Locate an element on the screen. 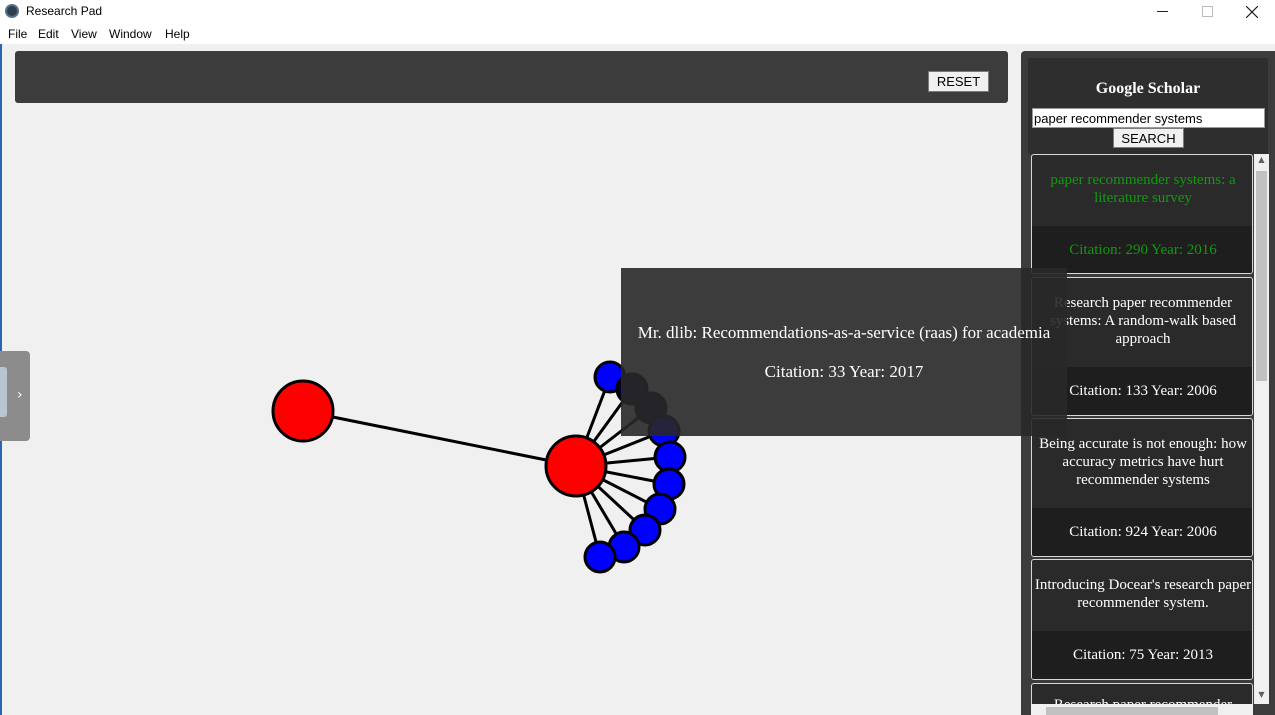 This screenshot has width=1275, height=715. result-meta: Citation: 924 Year: 2006 is located at coordinates (1143, 532).